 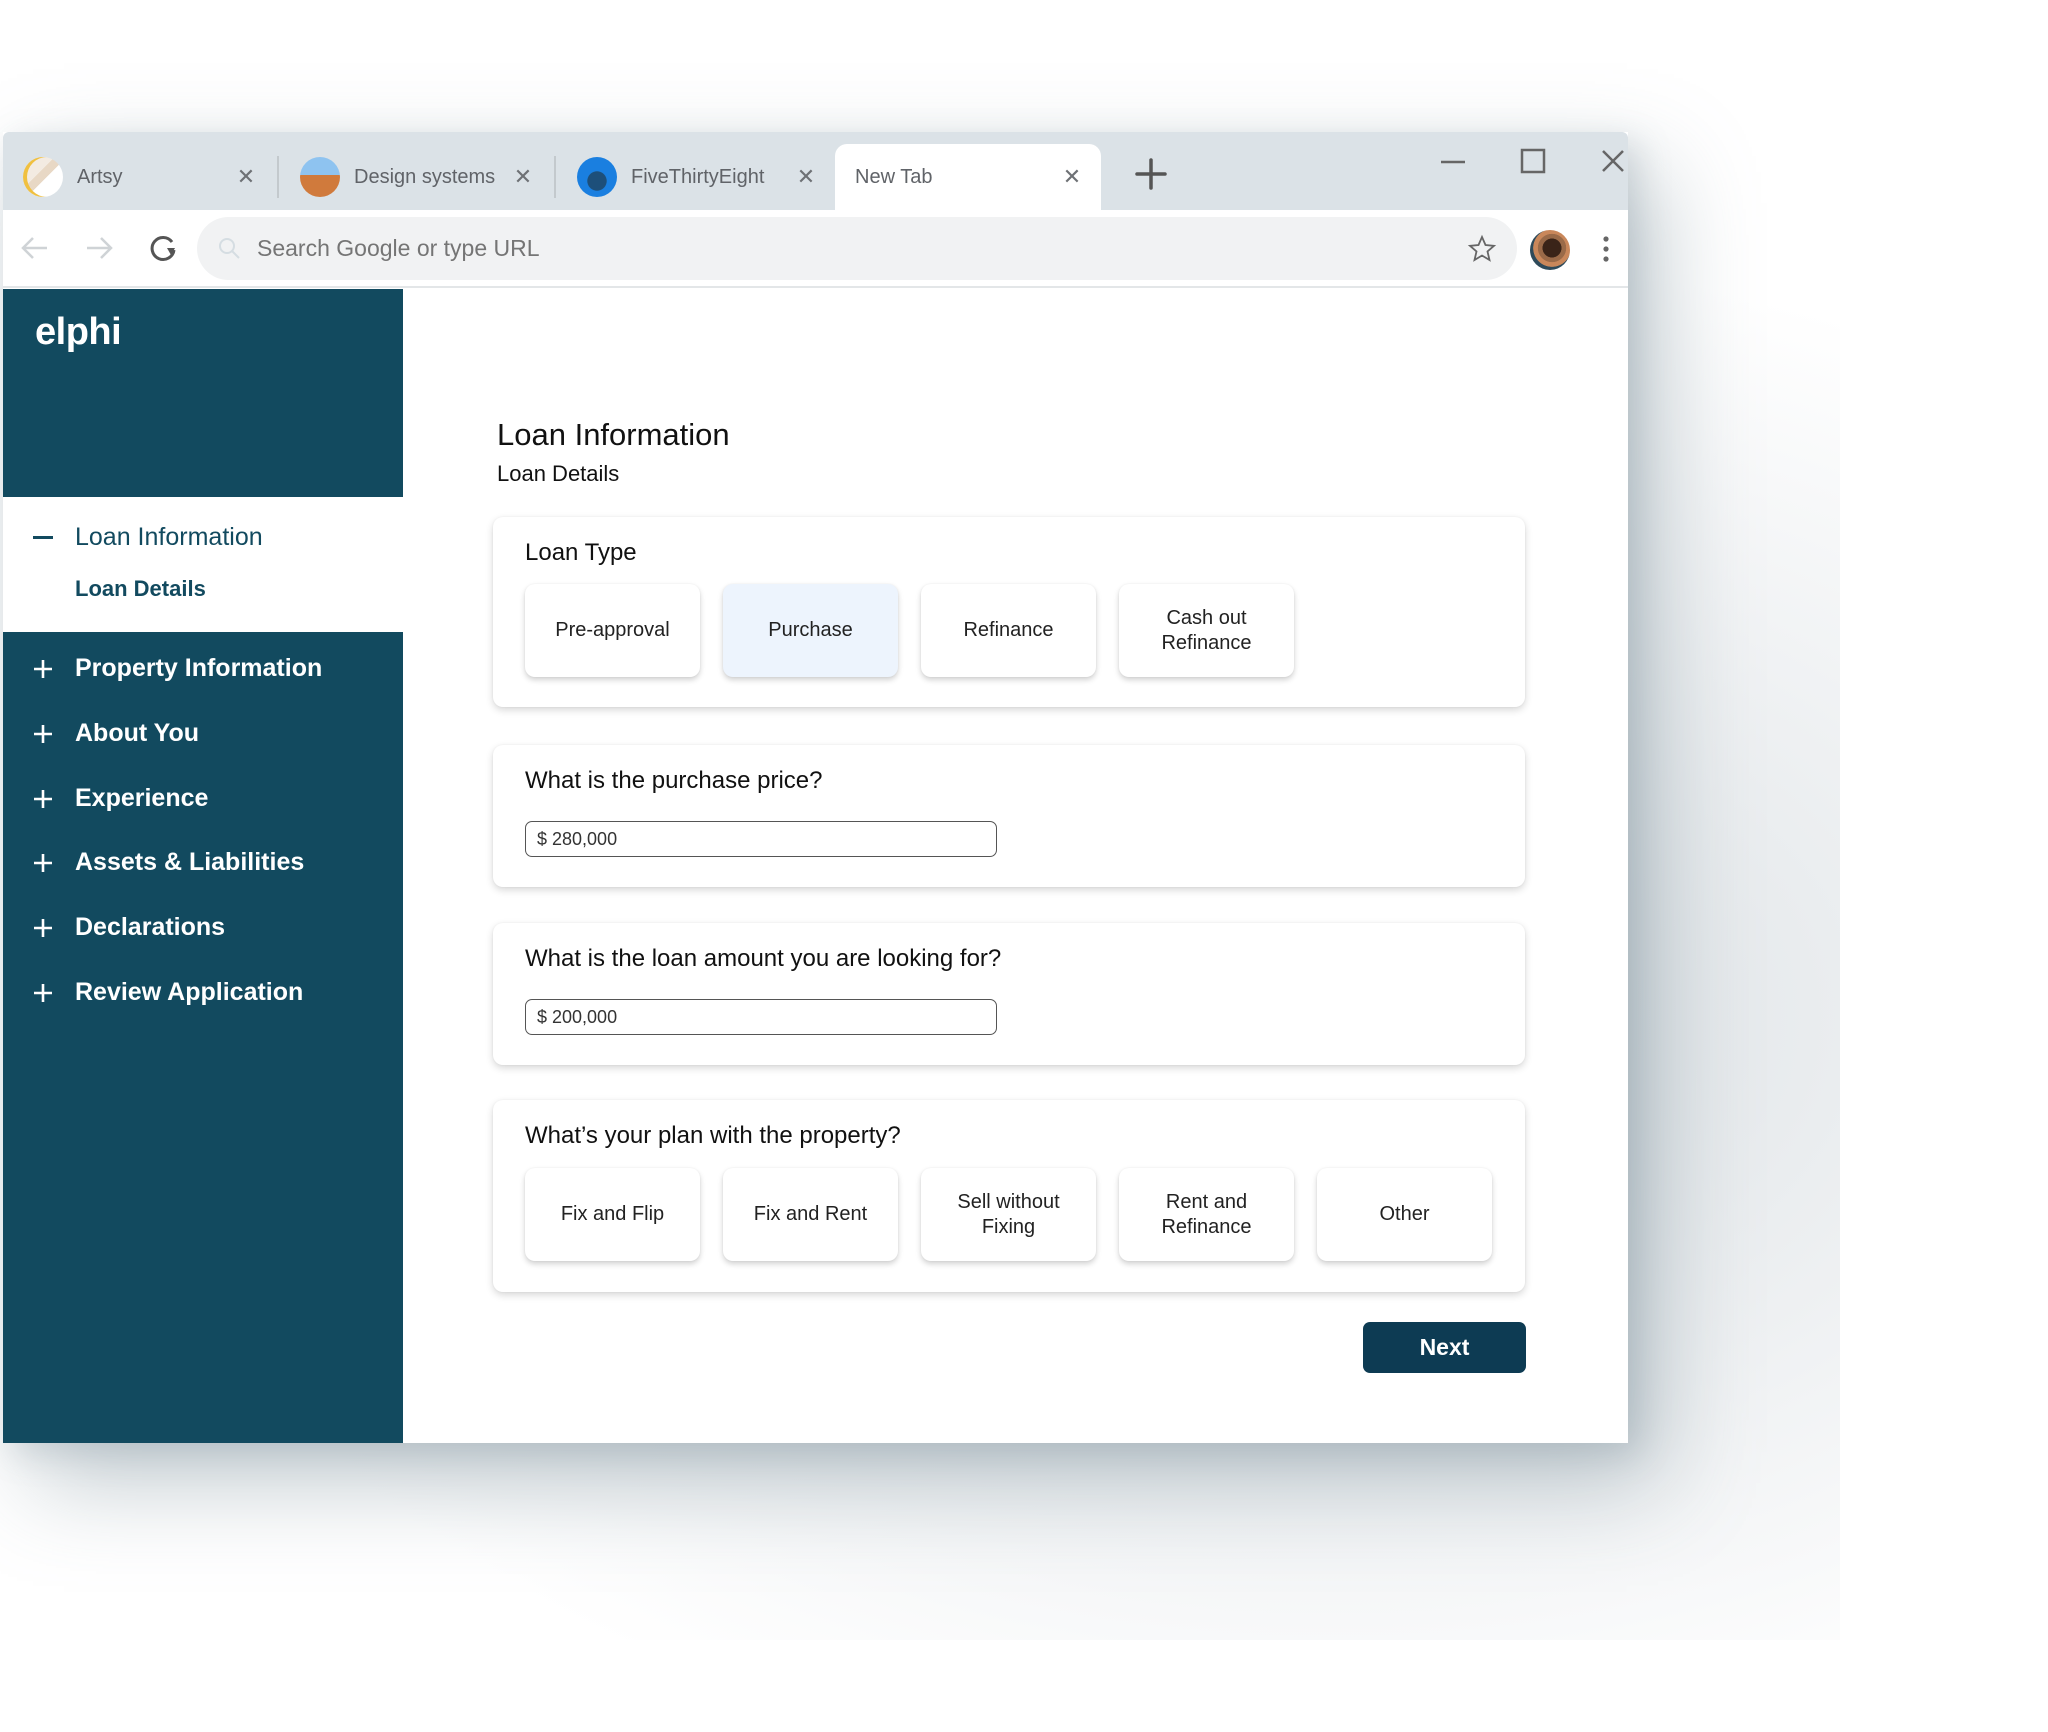 What do you see at coordinates (894, 176) in the screenshot?
I see `tab-title: New Tab` at bounding box center [894, 176].